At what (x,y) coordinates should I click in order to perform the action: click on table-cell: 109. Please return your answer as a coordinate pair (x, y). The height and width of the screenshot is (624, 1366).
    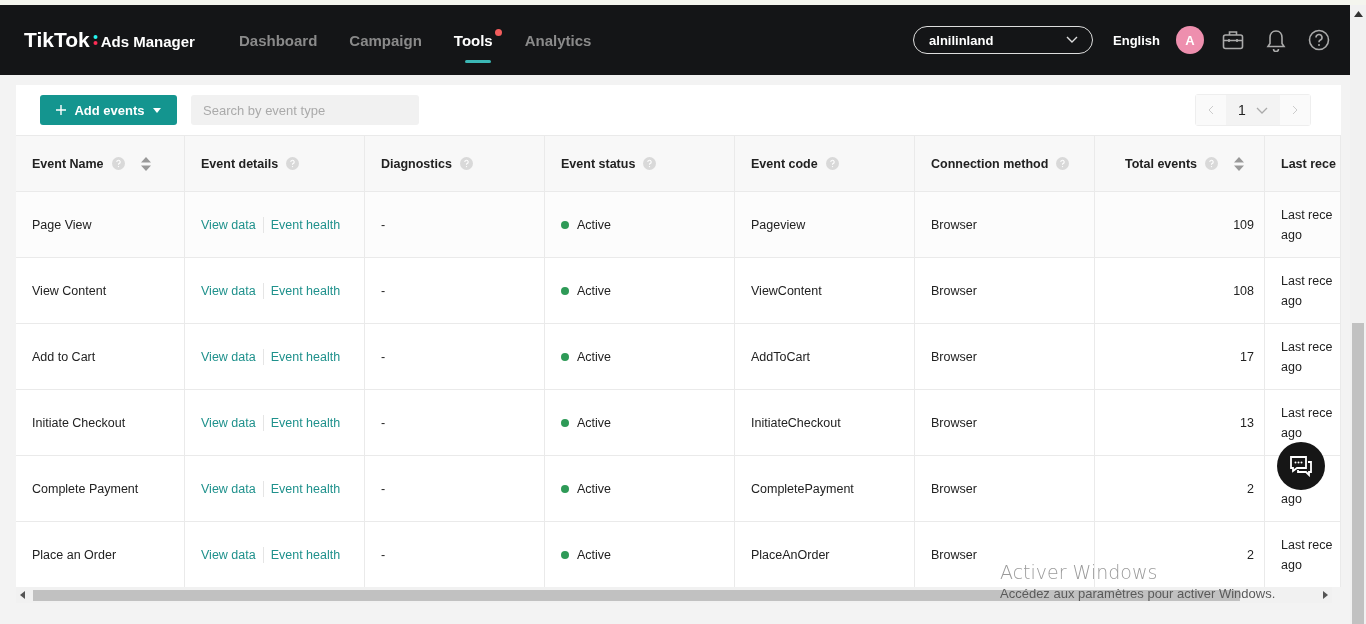
    Looking at the image, I should click on (1243, 224).